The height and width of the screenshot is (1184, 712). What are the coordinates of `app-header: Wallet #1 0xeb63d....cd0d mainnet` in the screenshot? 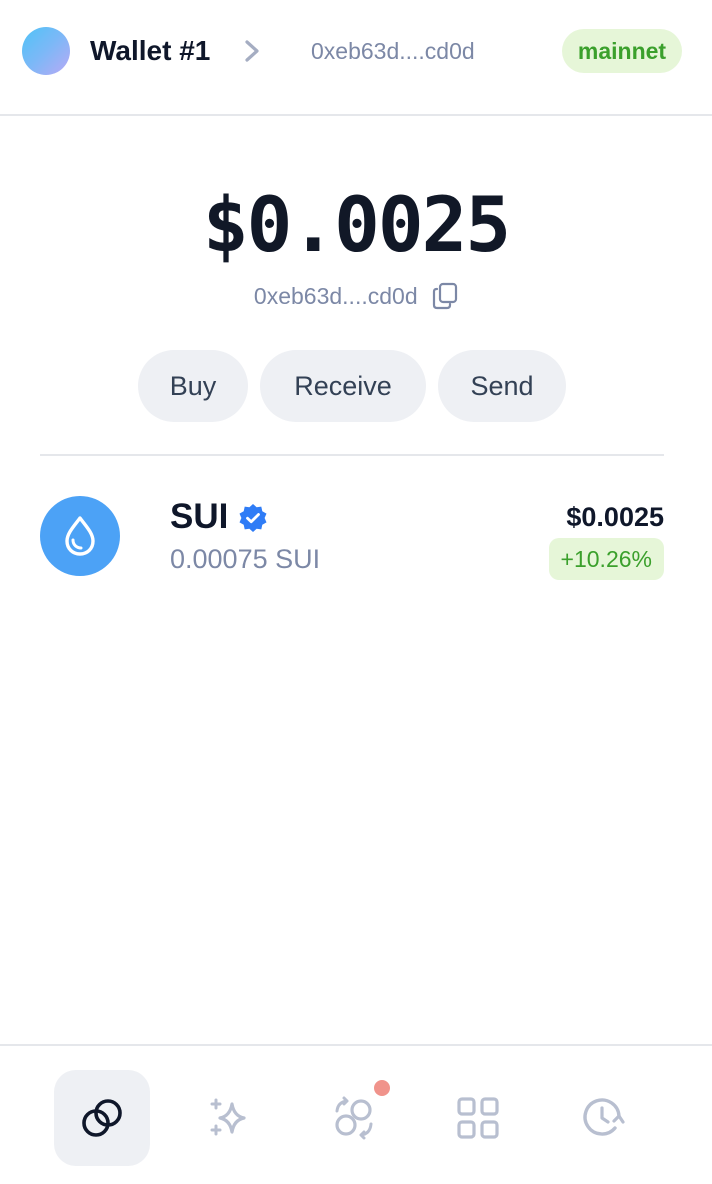 It's located at (356, 58).